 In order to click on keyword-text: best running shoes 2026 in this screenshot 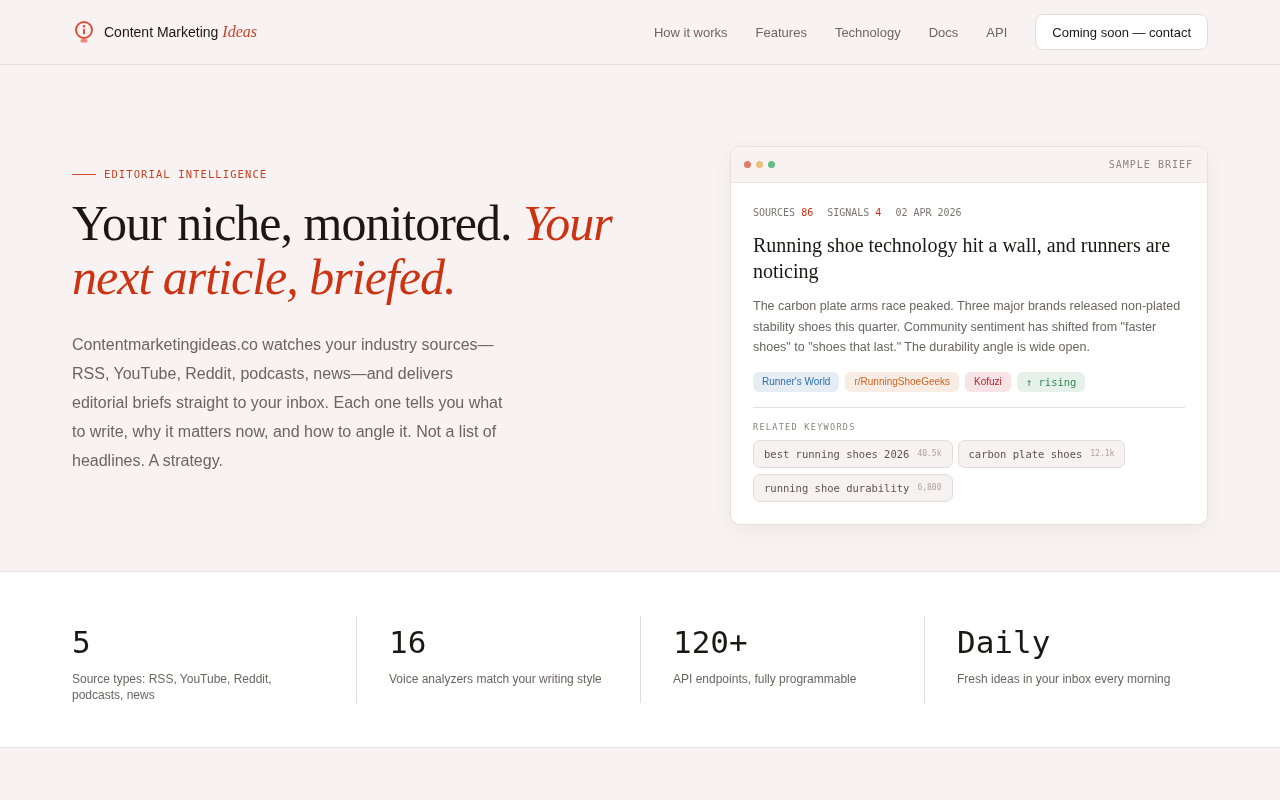, I will do `click(837, 453)`.